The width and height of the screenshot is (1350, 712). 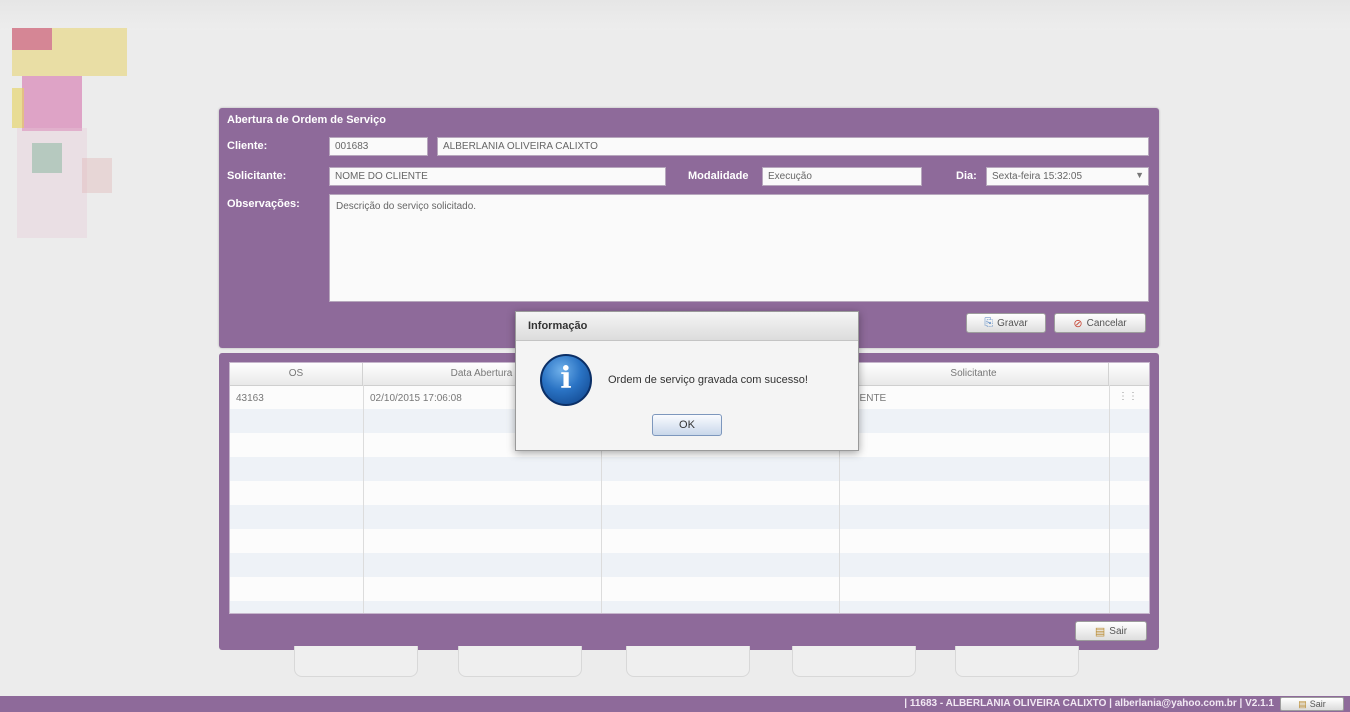 I want to click on modalidade-label: Modalidade, so click(x=718, y=176).